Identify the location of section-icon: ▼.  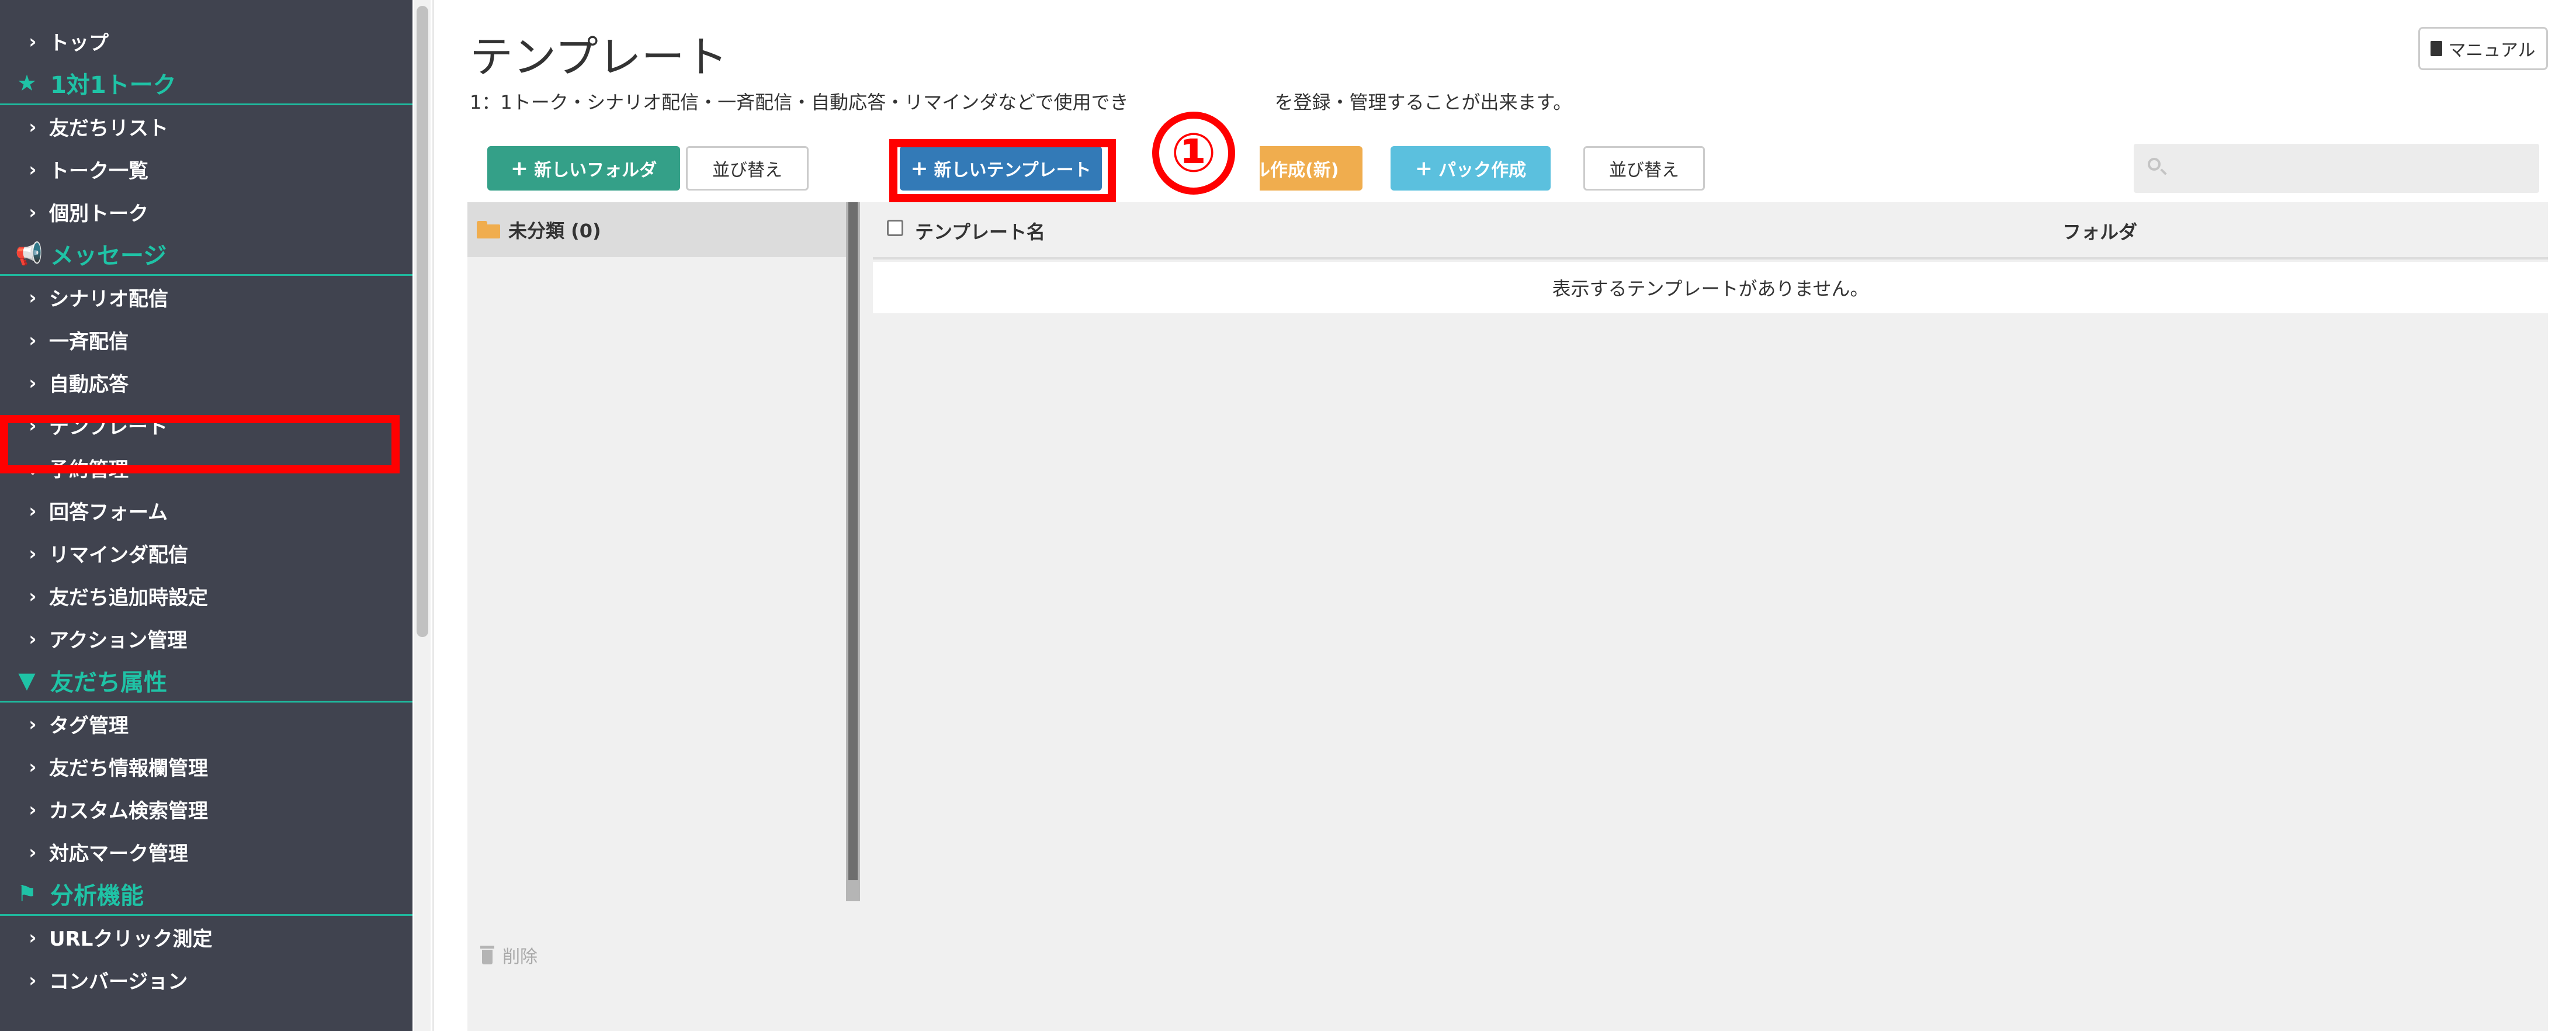
(27, 680).